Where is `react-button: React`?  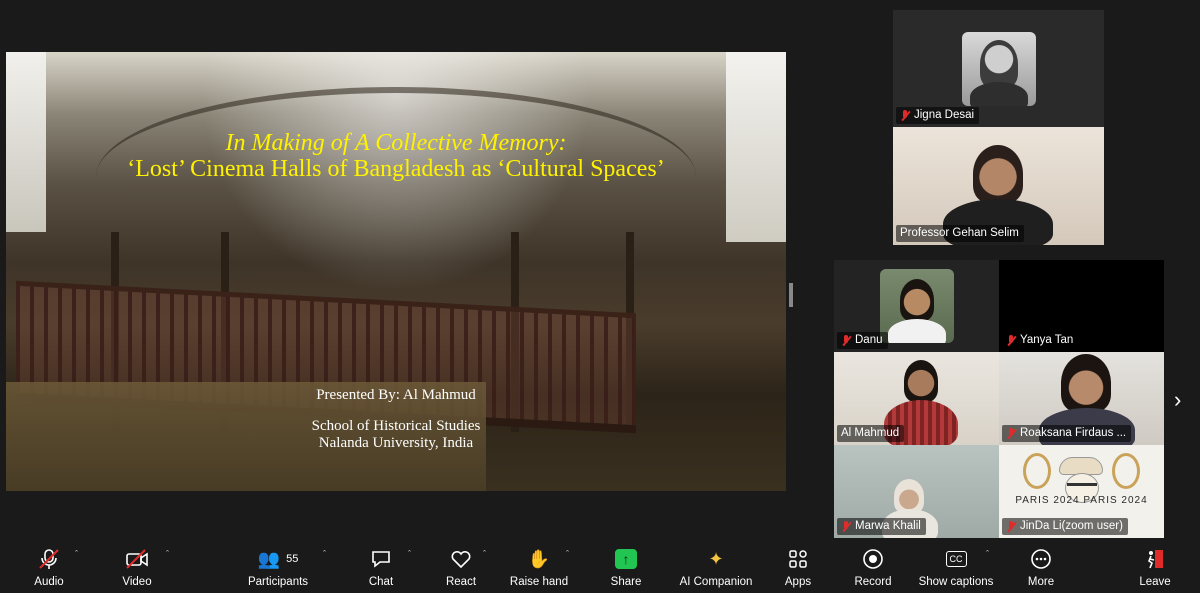
react-button: React is located at coordinates (461, 570).